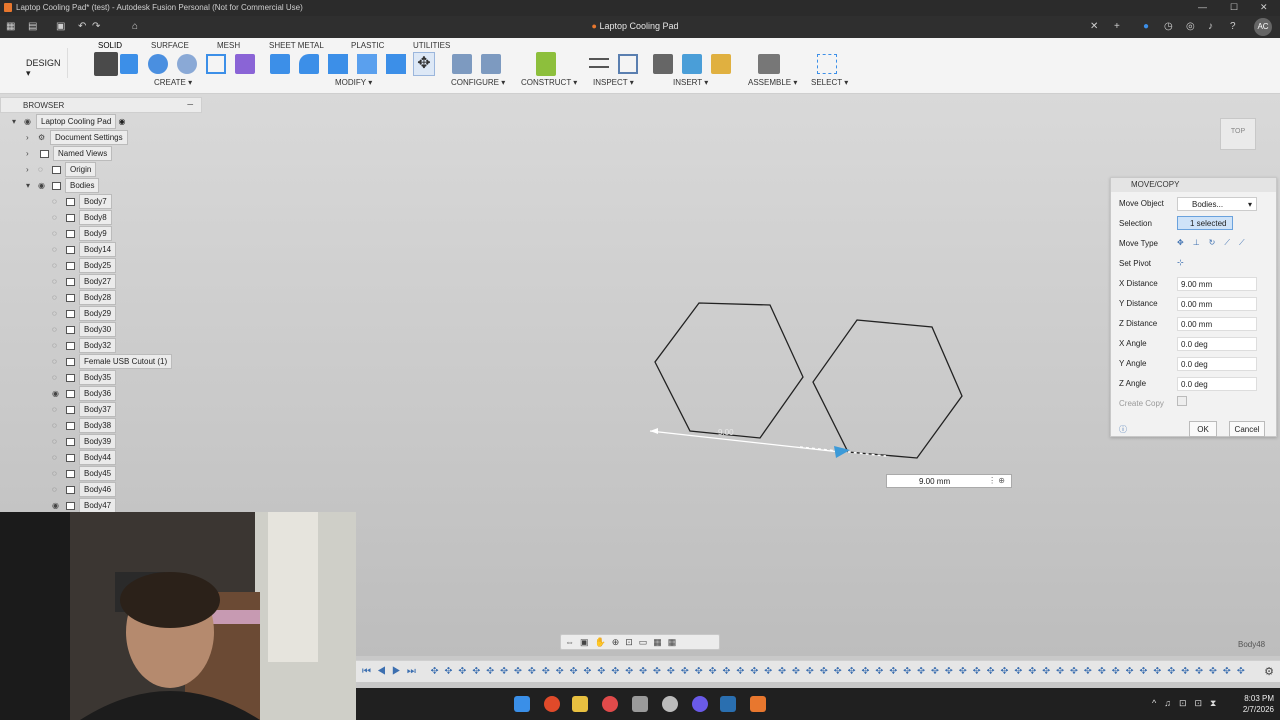 The image size is (1280, 720). I want to click on browser-body-item: ◌ Body25, so click(84, 266).